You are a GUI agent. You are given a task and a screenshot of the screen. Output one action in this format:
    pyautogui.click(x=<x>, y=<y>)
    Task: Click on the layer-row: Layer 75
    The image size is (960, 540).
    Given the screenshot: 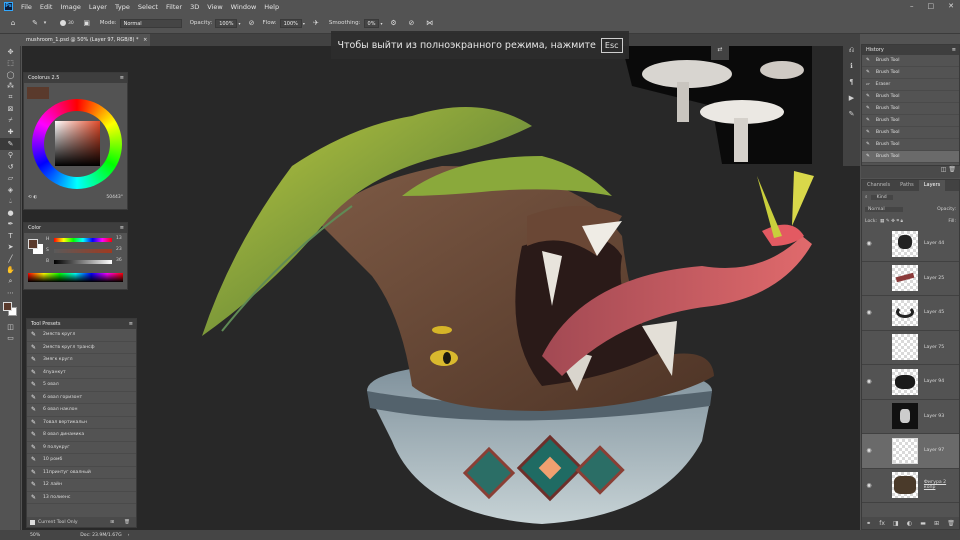 What is the action you would take?
    pyautogui.click(x=910, y=348)
    